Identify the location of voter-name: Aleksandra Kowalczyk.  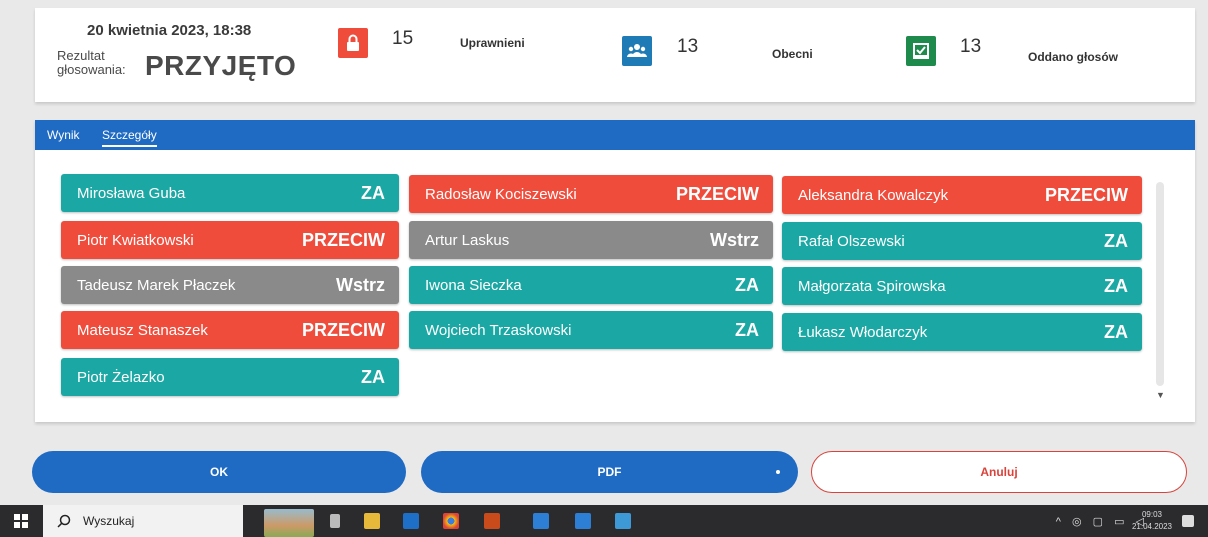
(873, 195).